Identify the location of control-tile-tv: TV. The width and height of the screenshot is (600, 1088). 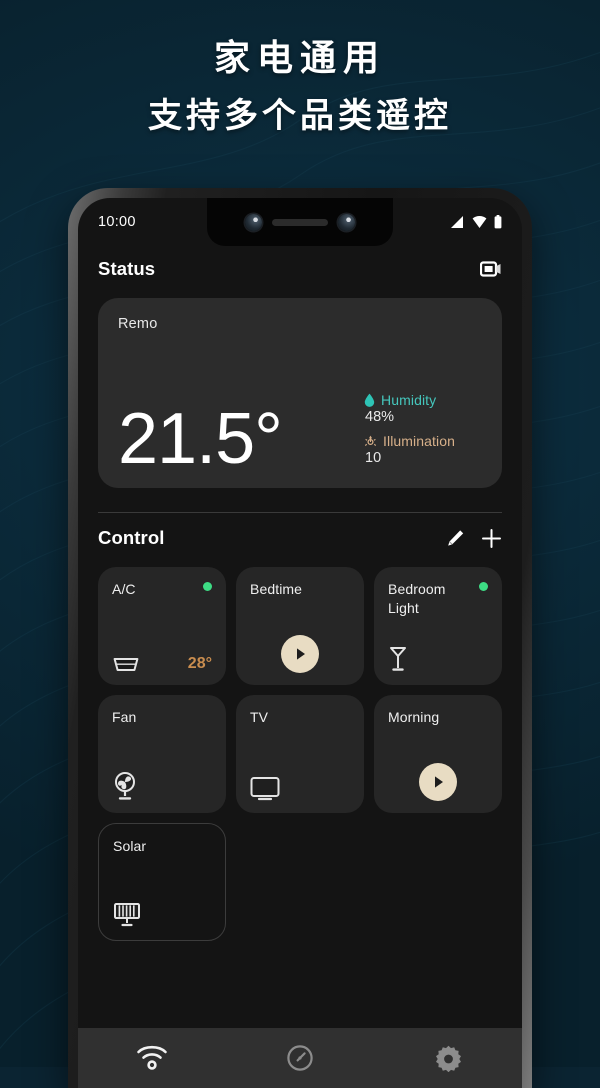
(300, 754).